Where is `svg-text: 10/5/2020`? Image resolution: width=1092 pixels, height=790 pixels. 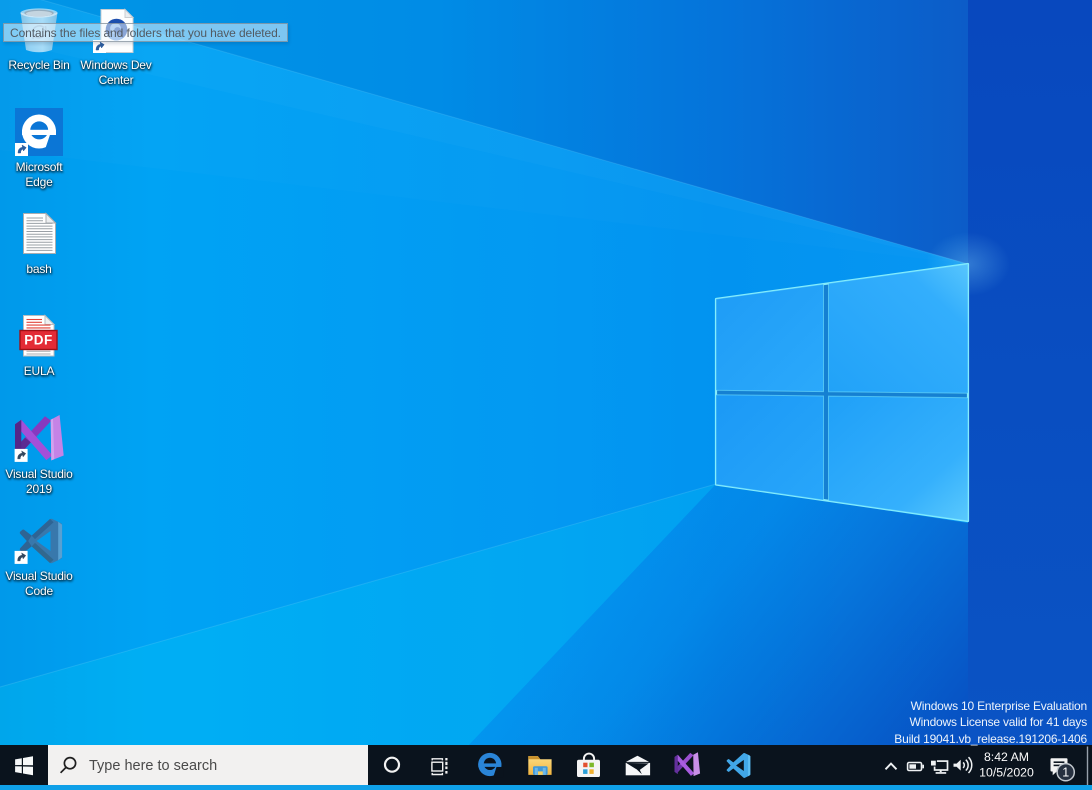
svg-text: 10/5/2020 is located at coordinates (1006, 773).